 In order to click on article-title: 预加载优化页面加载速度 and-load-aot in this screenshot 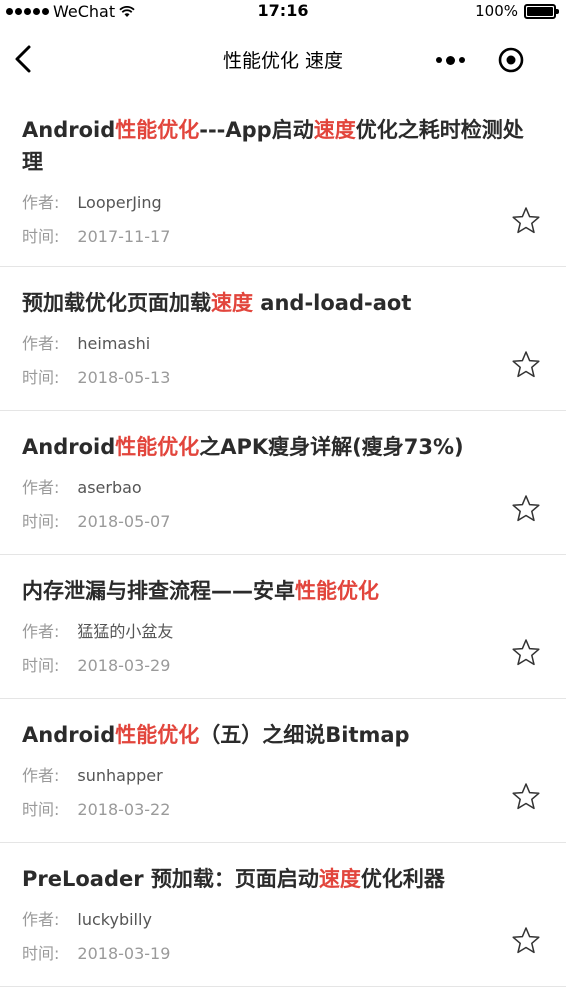, I will do `click(283, 303)`.